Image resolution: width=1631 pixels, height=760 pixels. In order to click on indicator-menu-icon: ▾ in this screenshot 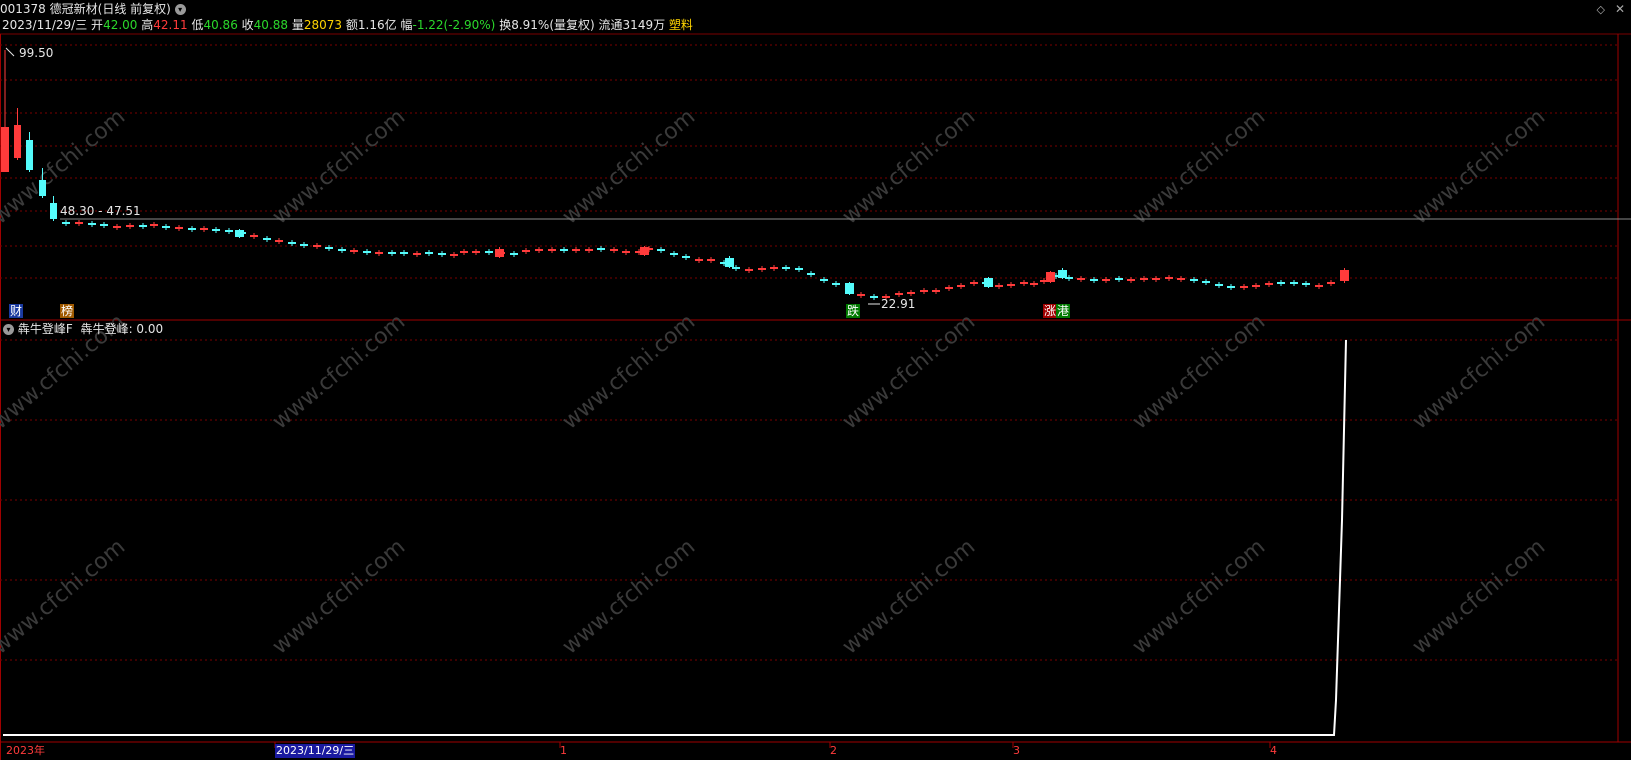, I will do `click(8, 329)`.